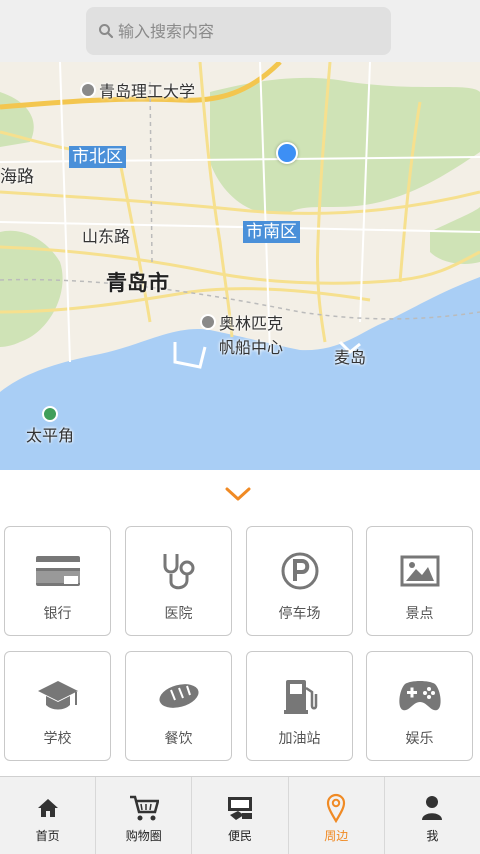 The width and height of the screenshot is (480, 854). Describe the element at coordinates (251, 323) in the screenshot. I see `olympic-label-line1: 奥林匹克` at that location.